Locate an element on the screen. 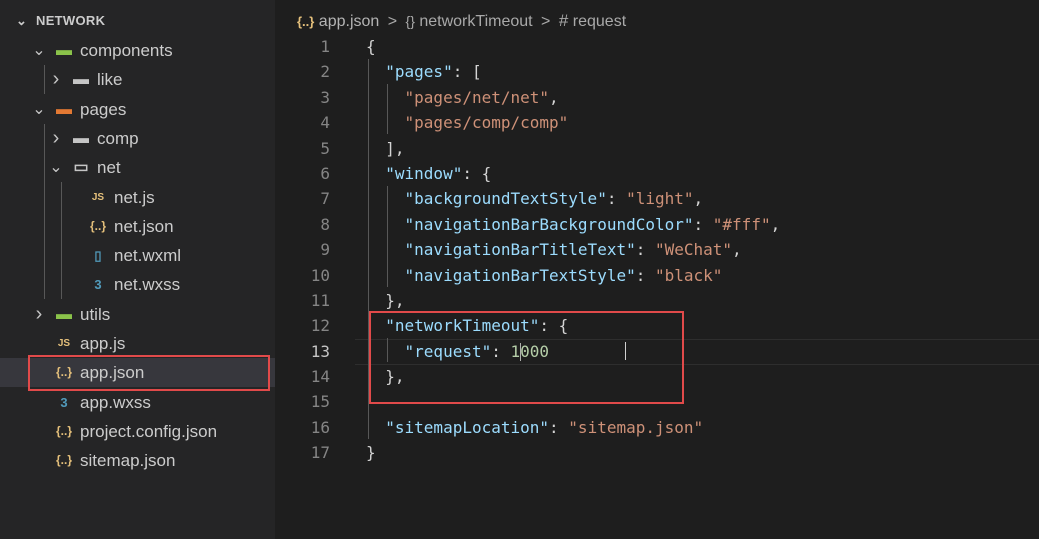 The width and height of the screenshot is (1039, 539). tree-item-components: ⌄ ▬ components is located at coordinates (137, 50).